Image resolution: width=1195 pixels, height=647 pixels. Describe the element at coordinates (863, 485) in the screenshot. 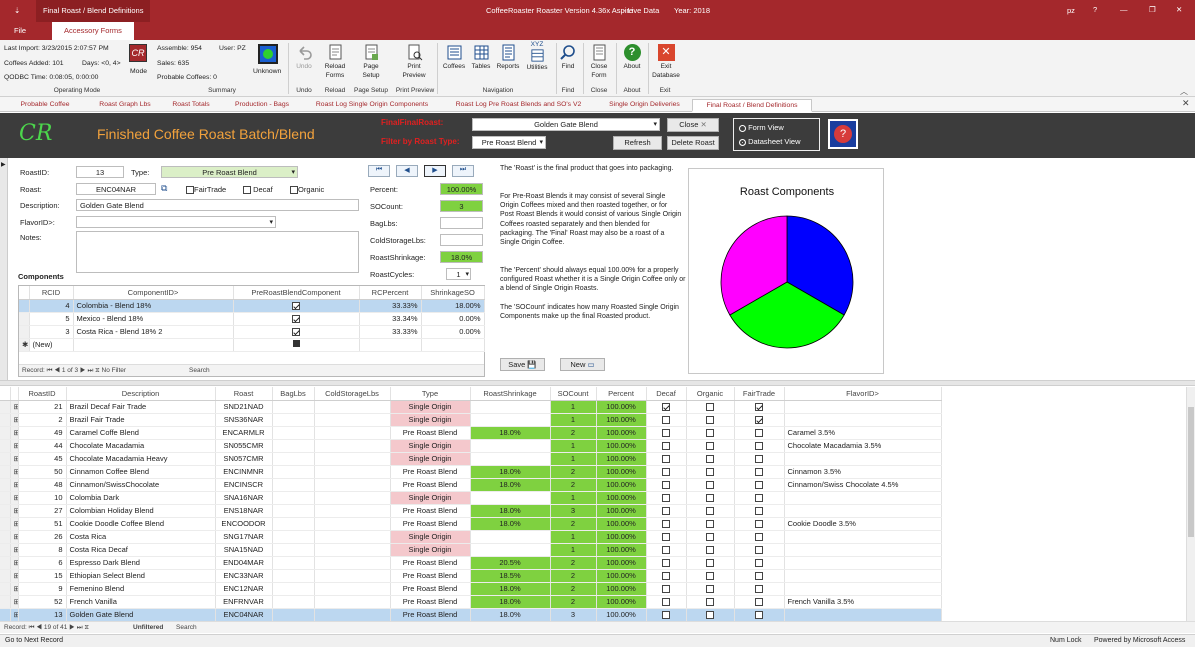

I see `cell-flavor: Cinnamon/Swiss Chocolate 4.5%` at that location.